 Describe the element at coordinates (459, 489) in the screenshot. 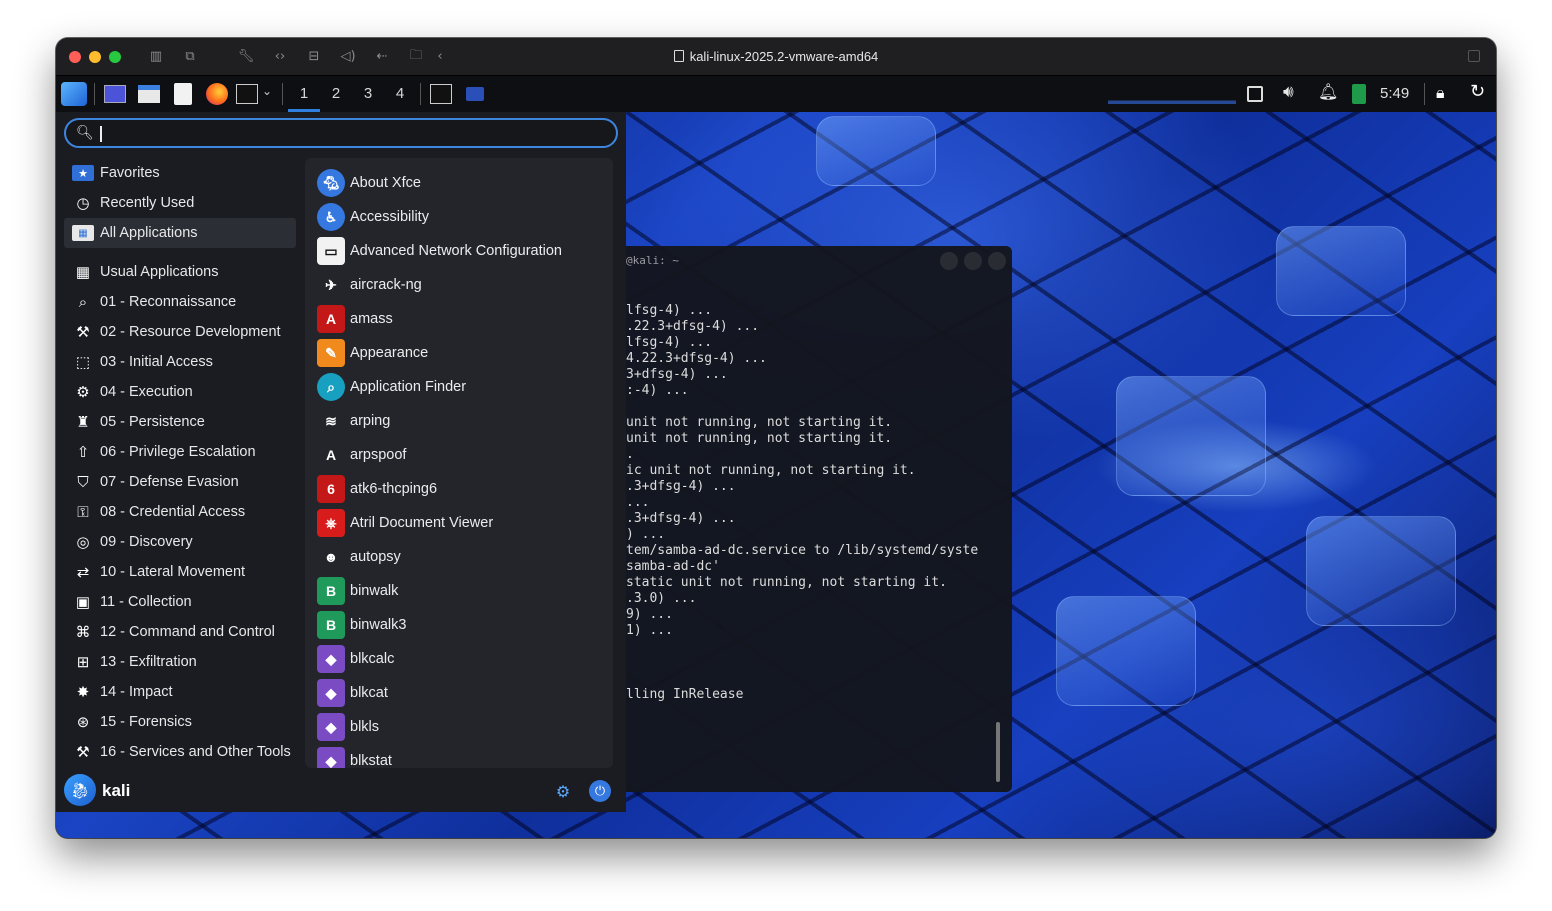

I see `app-item: 6 atk6-thcping6` at that location.